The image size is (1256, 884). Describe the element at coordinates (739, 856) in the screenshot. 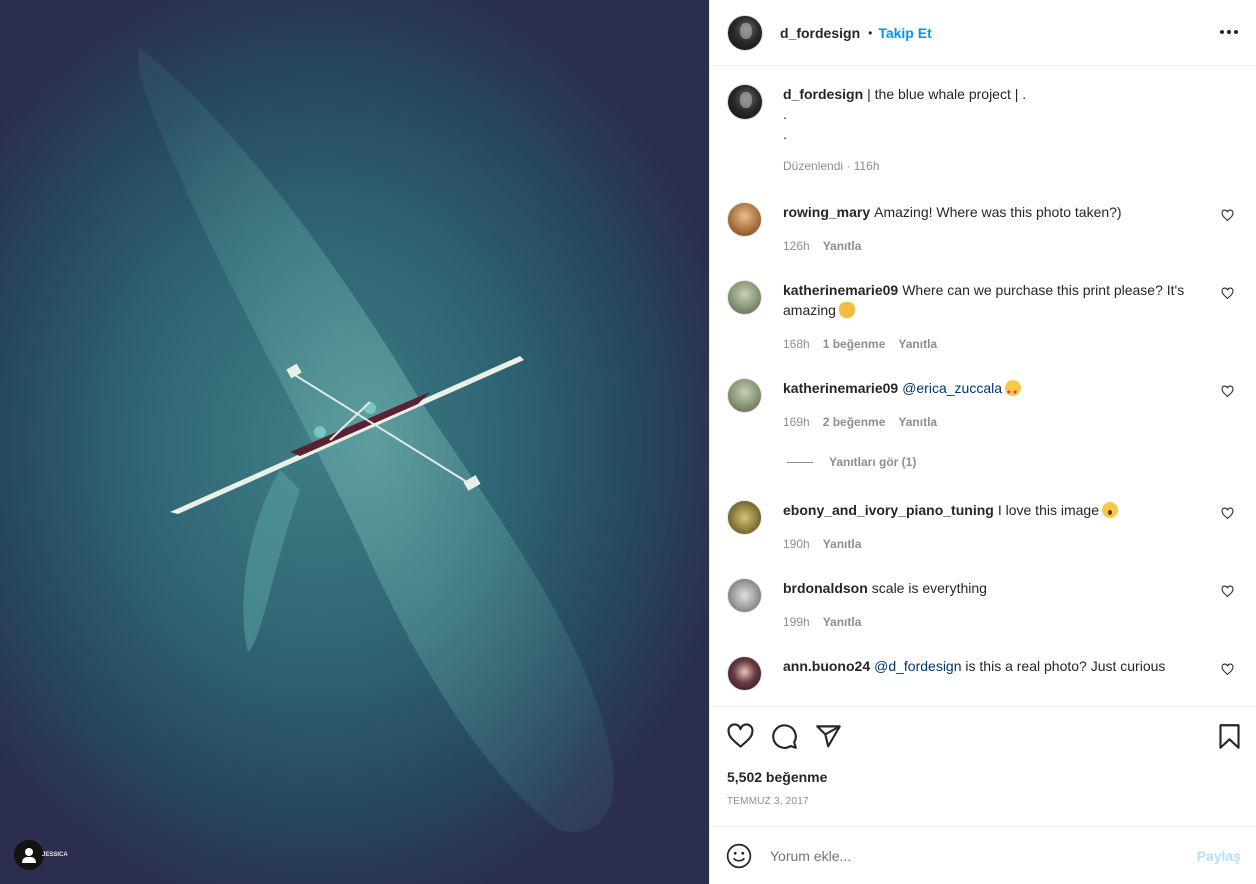

I see `emoji-picker-icon` at that location.